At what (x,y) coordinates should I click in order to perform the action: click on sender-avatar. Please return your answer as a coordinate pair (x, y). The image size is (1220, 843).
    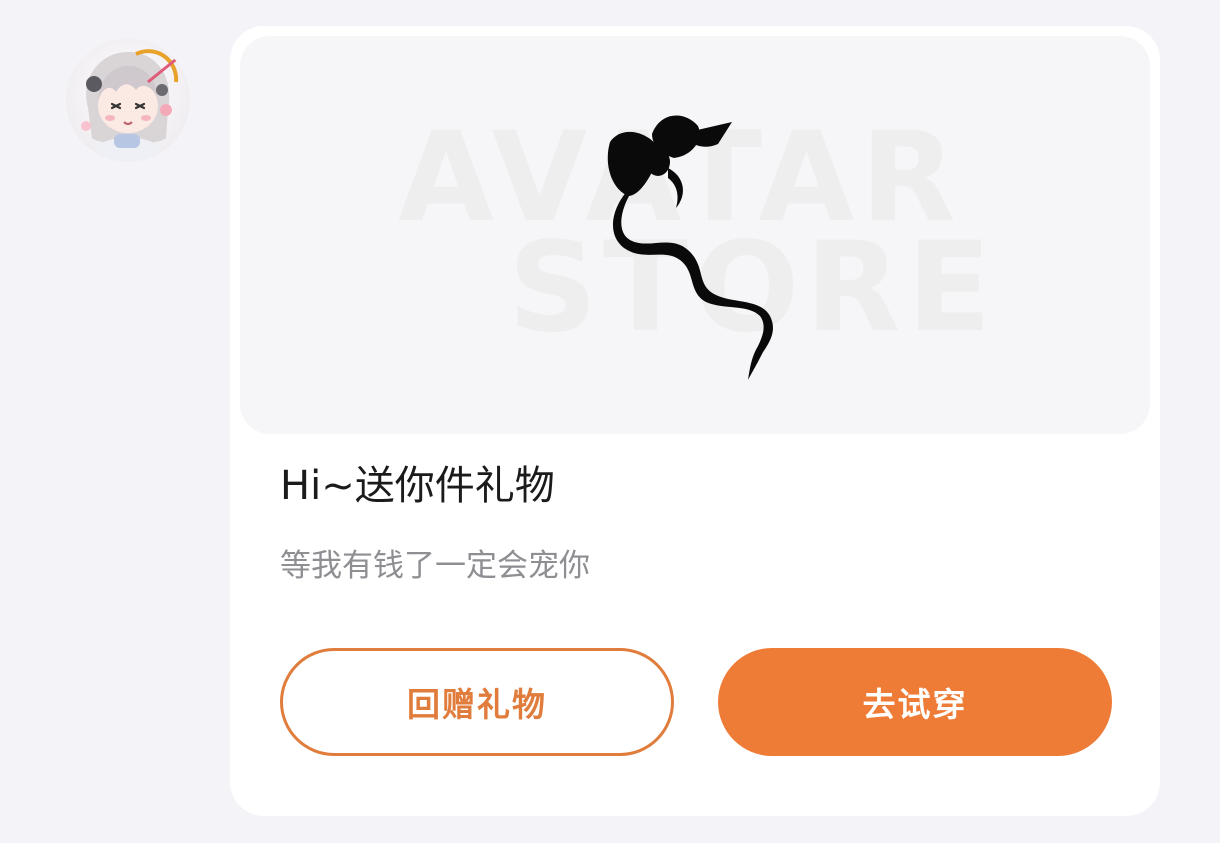
    Looking at the image, I should click on (128, 100).